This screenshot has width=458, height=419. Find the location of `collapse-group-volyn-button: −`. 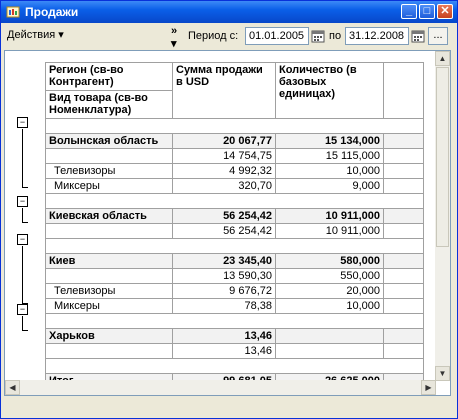

collapse-group-volyn-button: − is located at coordinates (22, 122).